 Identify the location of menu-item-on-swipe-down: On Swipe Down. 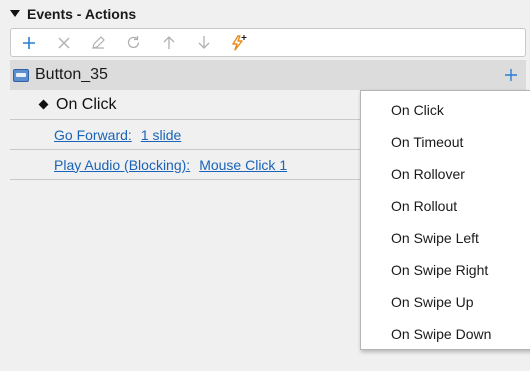
(445, 334).